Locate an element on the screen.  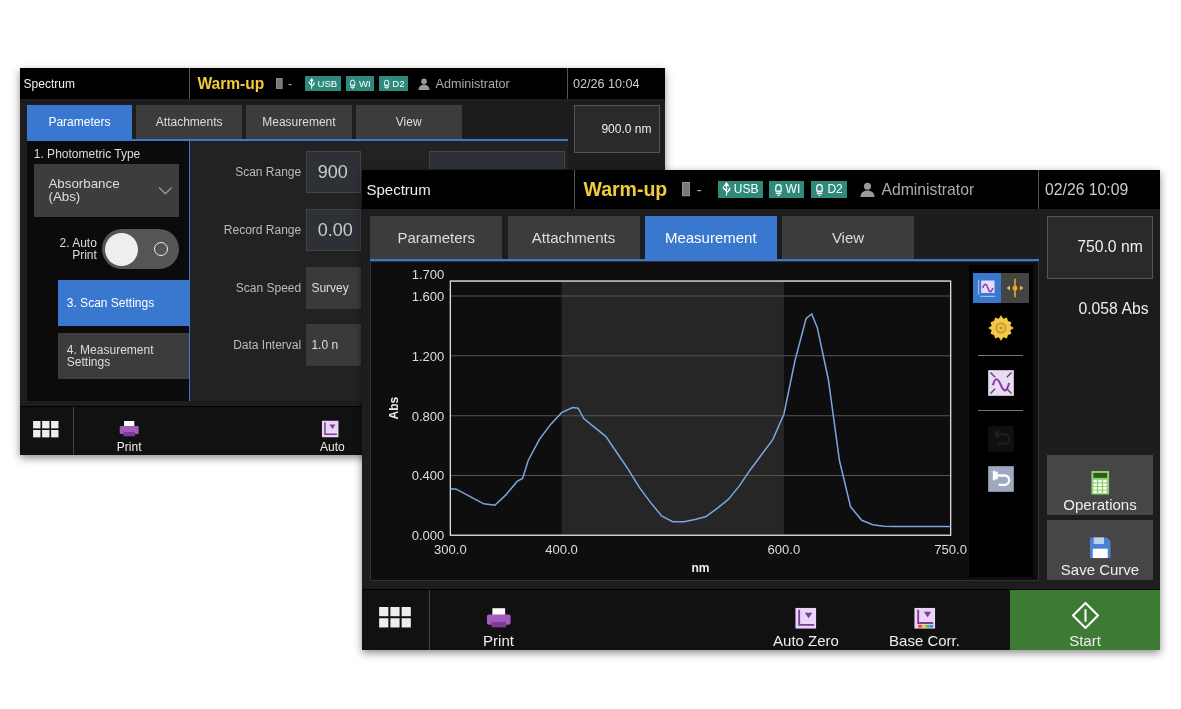
input-field: Survey is located at coordinates (334, 287).